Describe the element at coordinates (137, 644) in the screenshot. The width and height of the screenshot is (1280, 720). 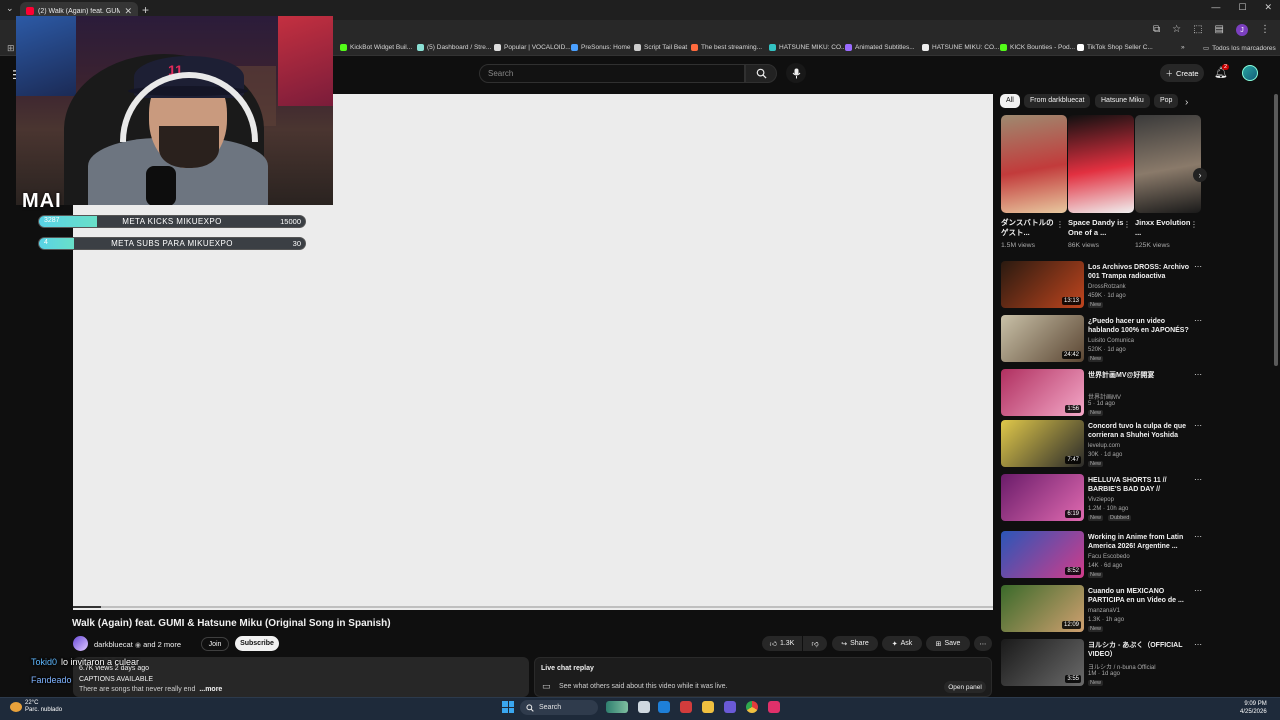
I see `channel-name: darkbluecat ◉ and 2 more` at that location.